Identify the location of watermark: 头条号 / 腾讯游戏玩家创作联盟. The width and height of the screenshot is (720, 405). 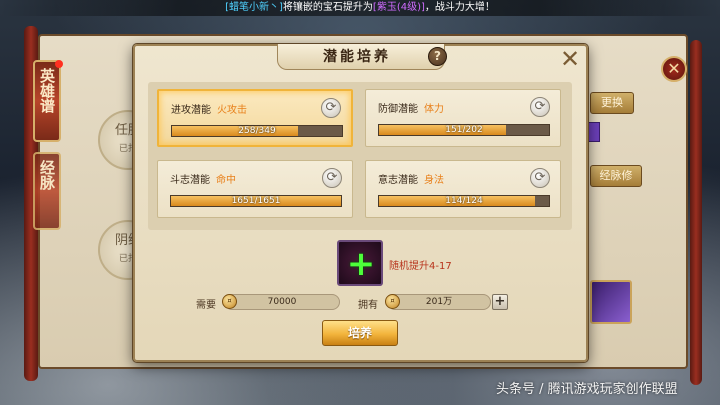
(587, 389).